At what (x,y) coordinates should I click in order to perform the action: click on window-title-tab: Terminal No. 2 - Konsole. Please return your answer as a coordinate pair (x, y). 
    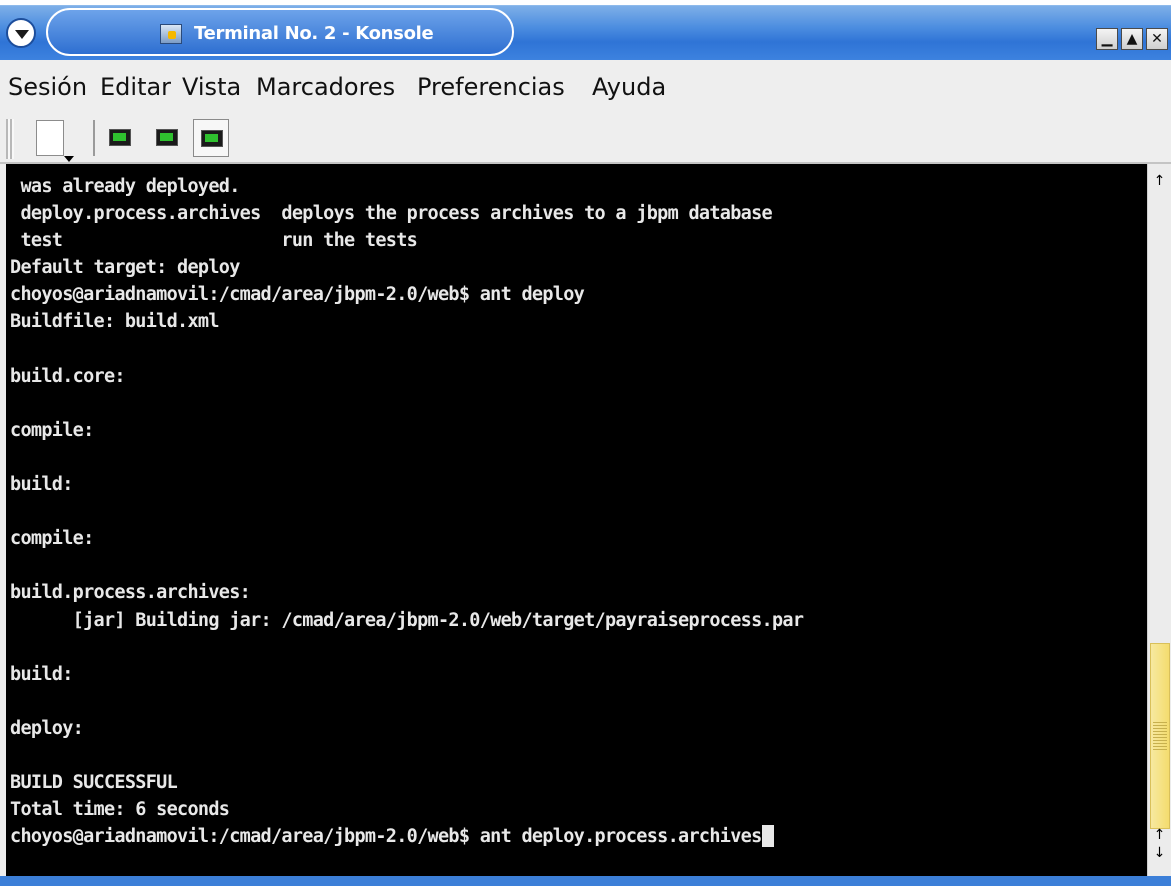
    Looking at the image, I should click on (280, 32).